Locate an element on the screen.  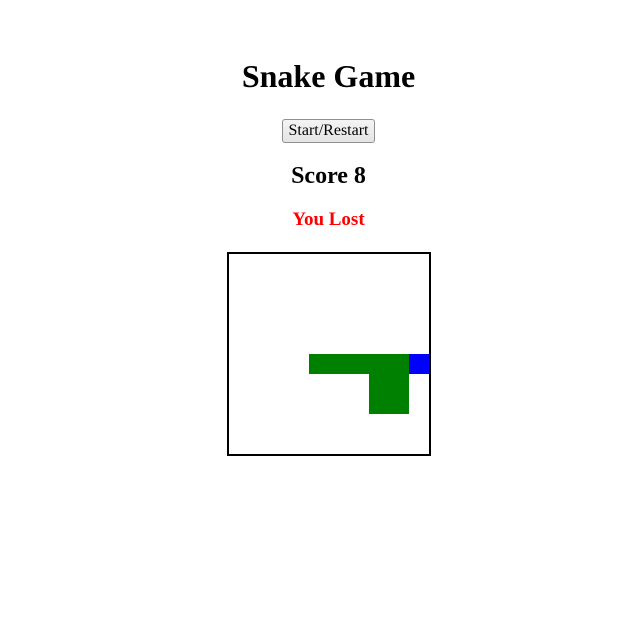
score-display: Score 8 is located at coordinates (328, 176).